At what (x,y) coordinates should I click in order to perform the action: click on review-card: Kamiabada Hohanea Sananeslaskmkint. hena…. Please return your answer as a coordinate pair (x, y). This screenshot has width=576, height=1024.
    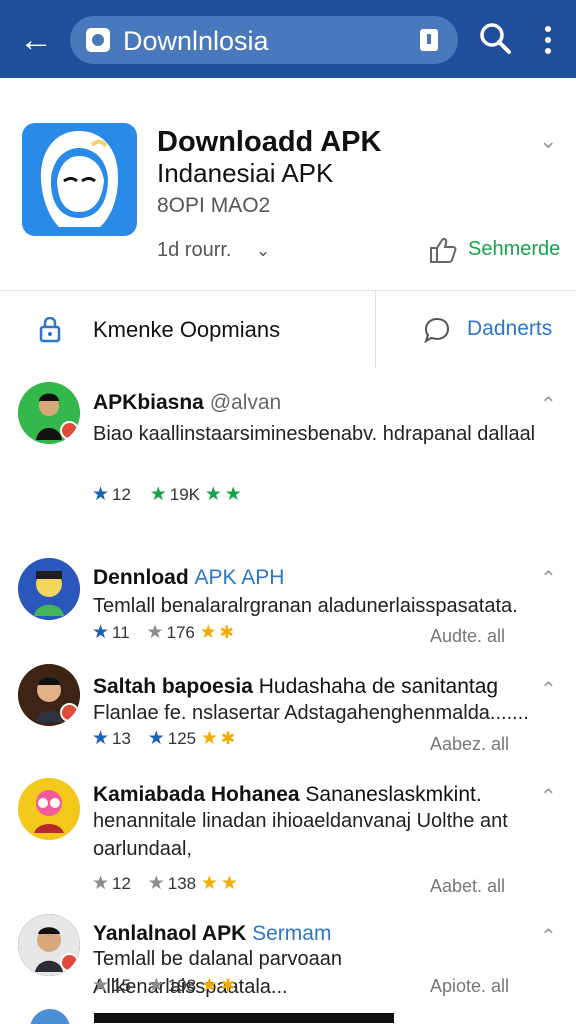
    Looking at the image, I should click on (288, 834).